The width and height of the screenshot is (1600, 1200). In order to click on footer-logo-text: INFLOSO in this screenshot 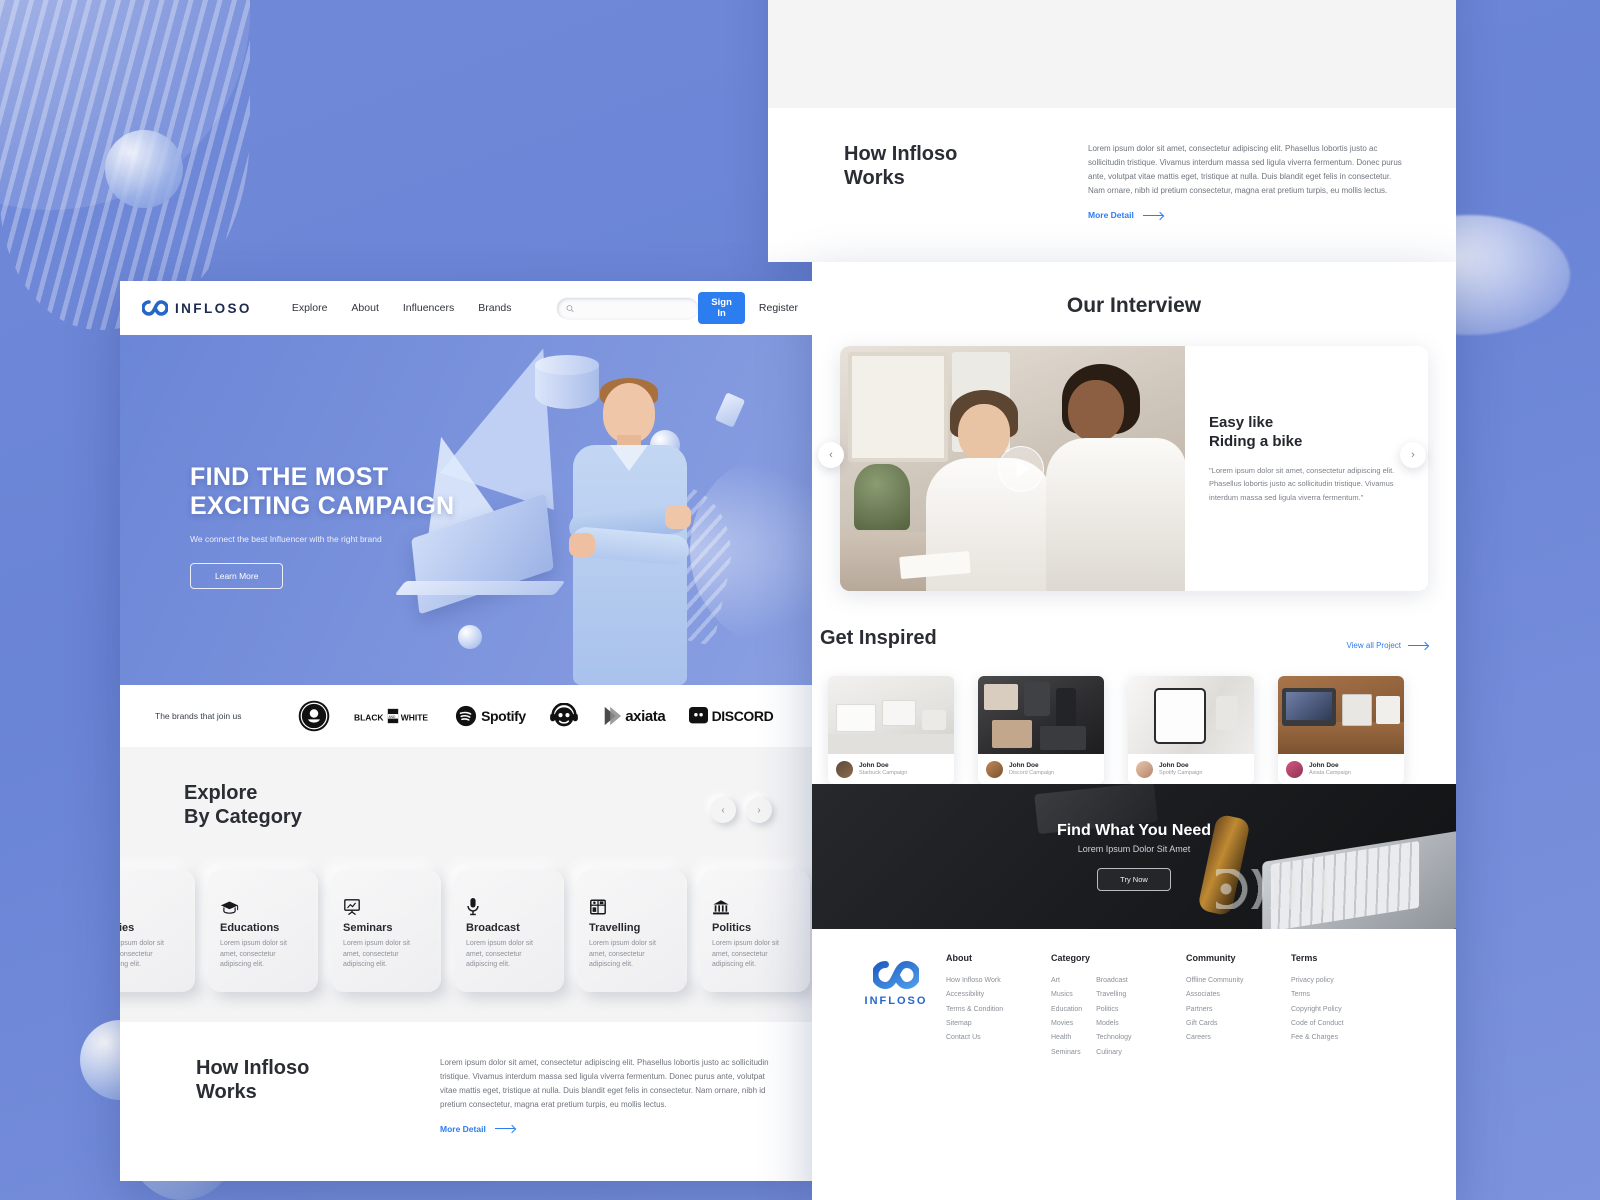, I will do `click(896, 1001)`.